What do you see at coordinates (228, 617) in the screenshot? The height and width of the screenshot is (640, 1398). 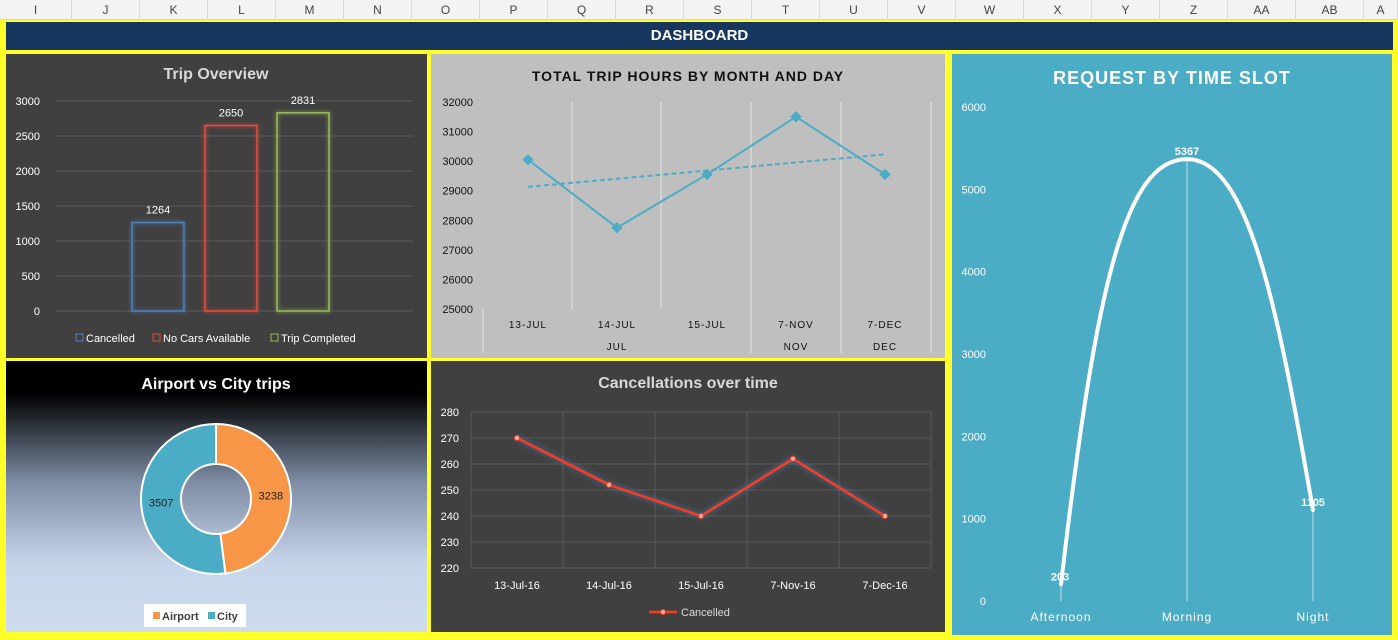 I see `legend-label: City` at bounding box center [228, 617].